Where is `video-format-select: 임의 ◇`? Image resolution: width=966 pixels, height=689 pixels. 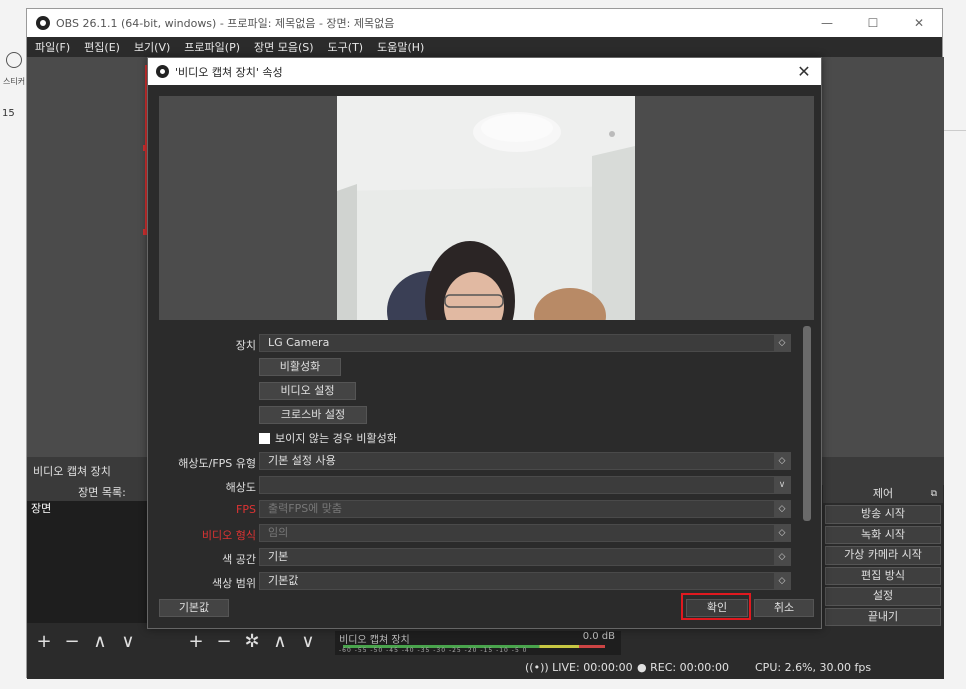 video-format-select: 임의 ◇ is located at coordinates (525, 533).